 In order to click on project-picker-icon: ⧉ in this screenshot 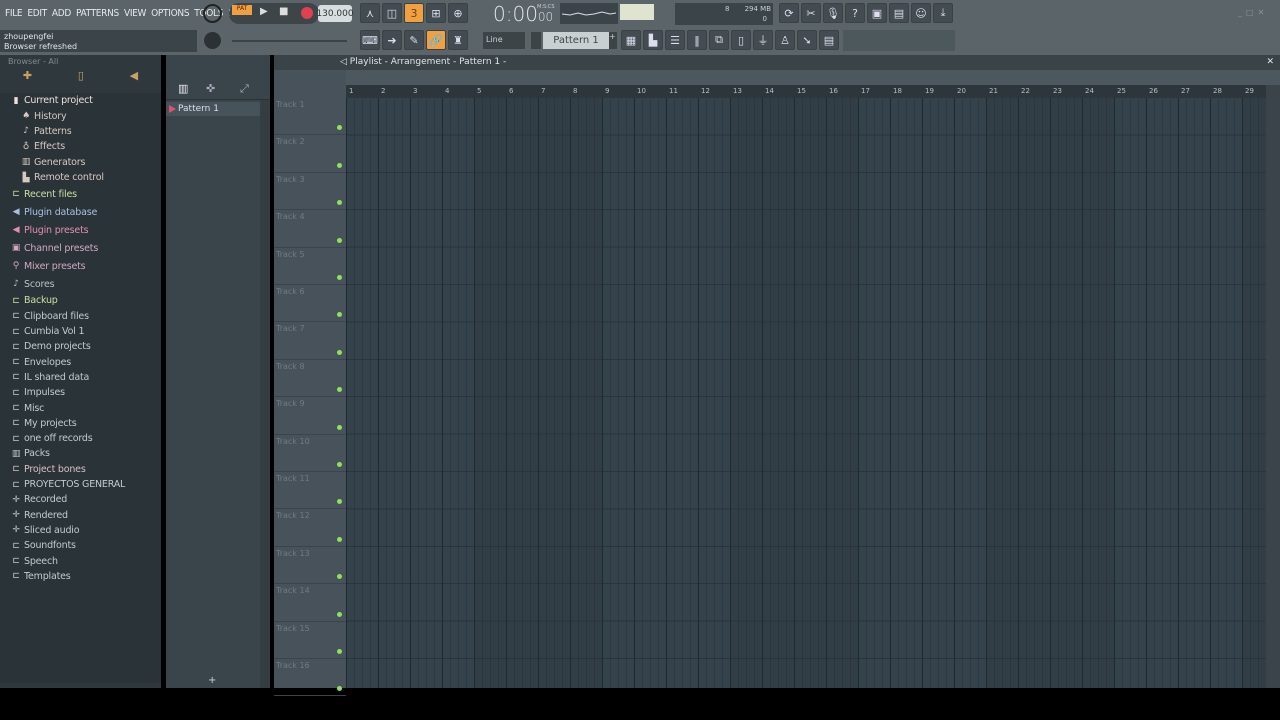, I will do `click(719, 40)`.